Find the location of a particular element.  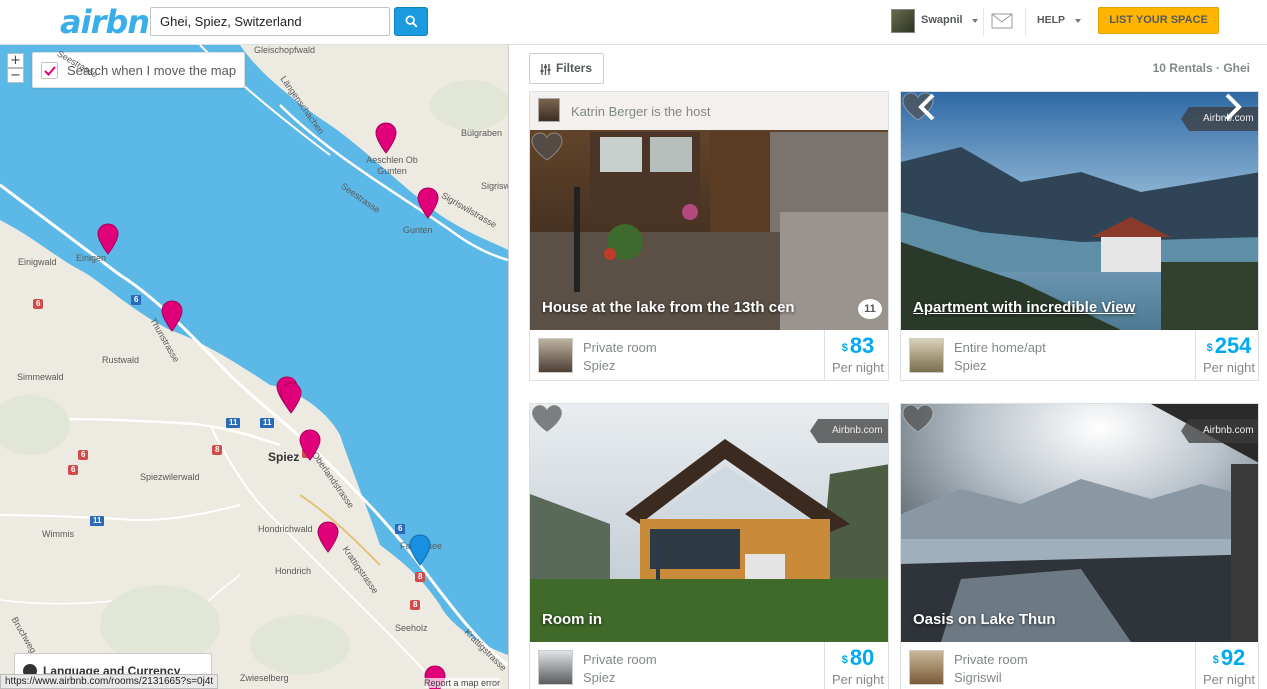

listing-photo: Airbnb.com Room in is located at coordinates (709, 523).